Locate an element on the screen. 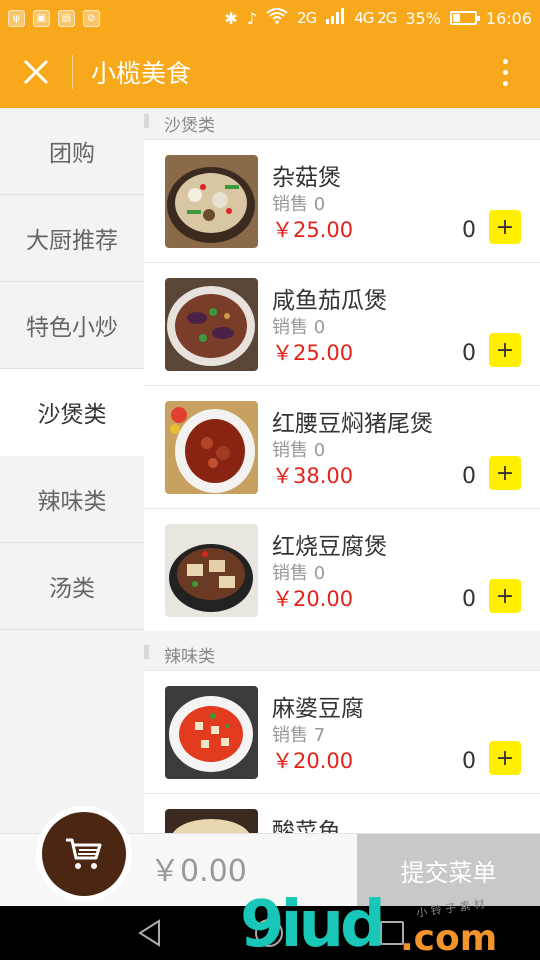 The image size is (540, 960). sidebar-item-label: 团购 is located at coordinates (72, 154).